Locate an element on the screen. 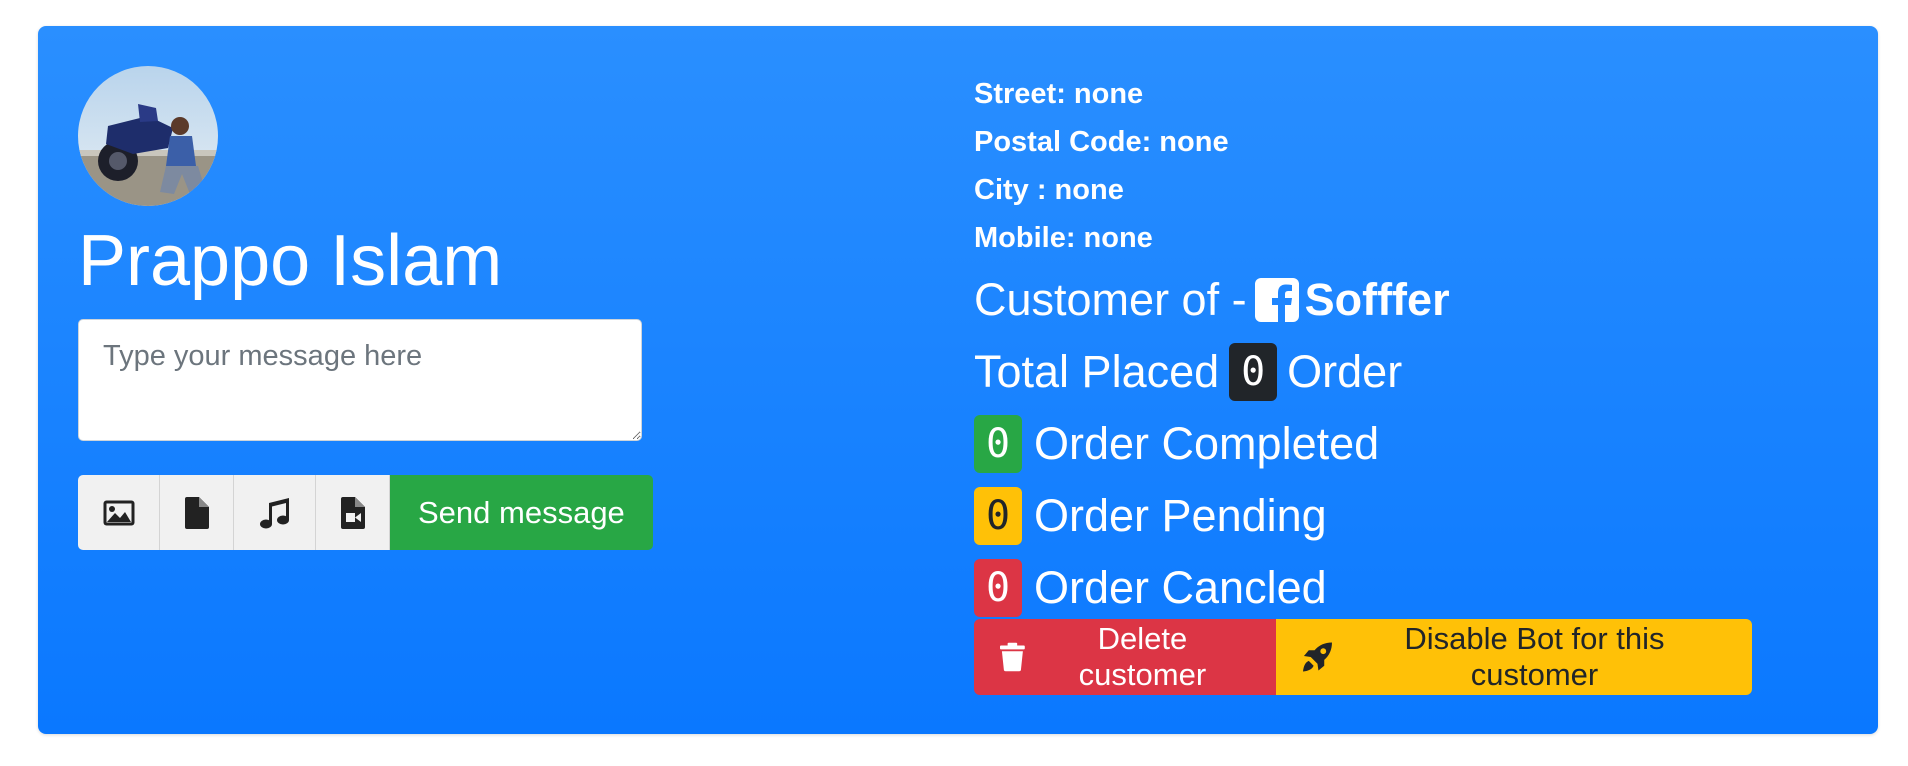 This screenshot has height=766, width=1908. total-orders-suffix: Order is located at coordinates (1345, 371).